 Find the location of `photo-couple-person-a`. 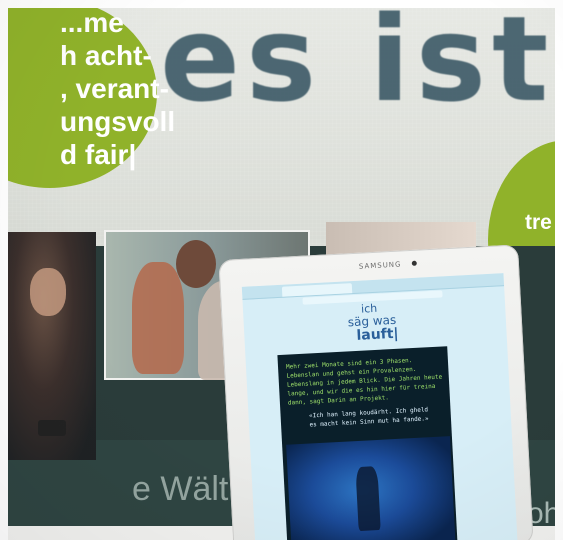

photo-couple-person-a is located at coordinates (158, 318).